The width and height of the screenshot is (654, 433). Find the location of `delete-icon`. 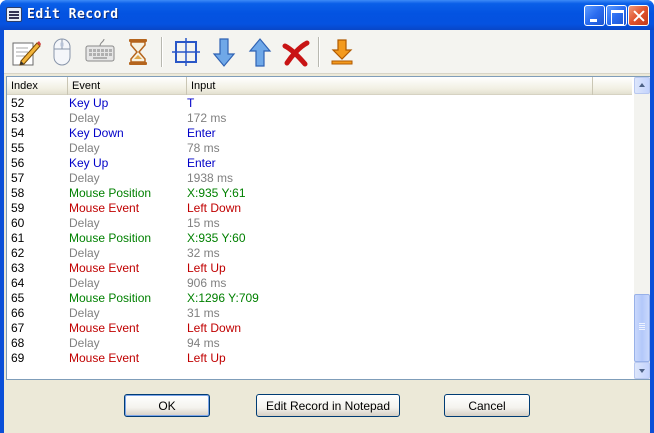

delete-icon is located at coordinates (296, 52).